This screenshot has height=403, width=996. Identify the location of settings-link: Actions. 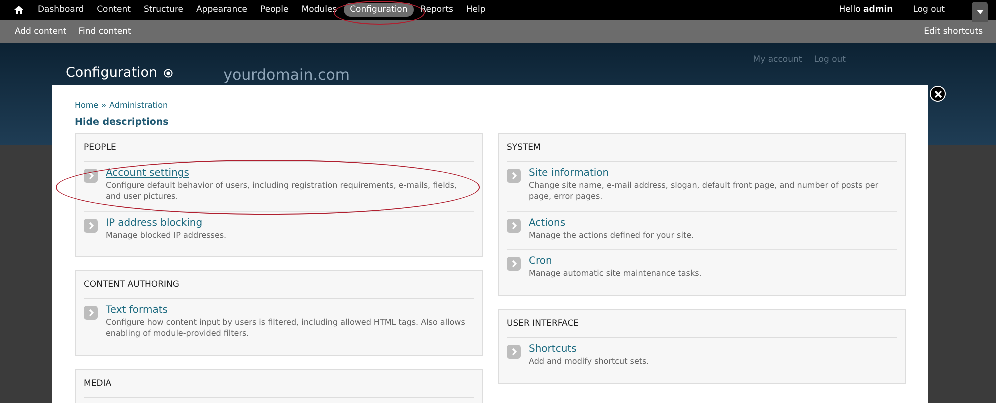
(611, 223).